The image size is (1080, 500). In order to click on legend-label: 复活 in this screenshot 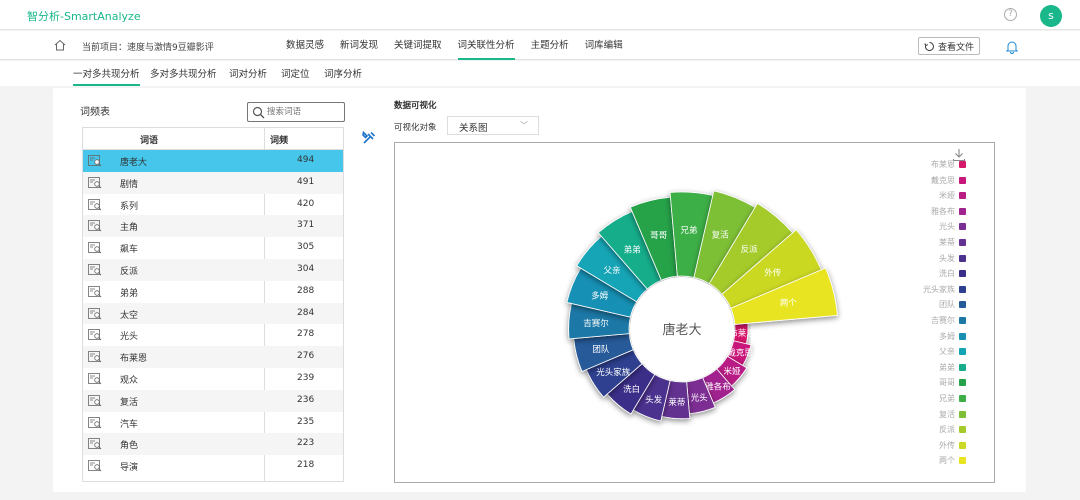, I will do `click(947, 414)`.